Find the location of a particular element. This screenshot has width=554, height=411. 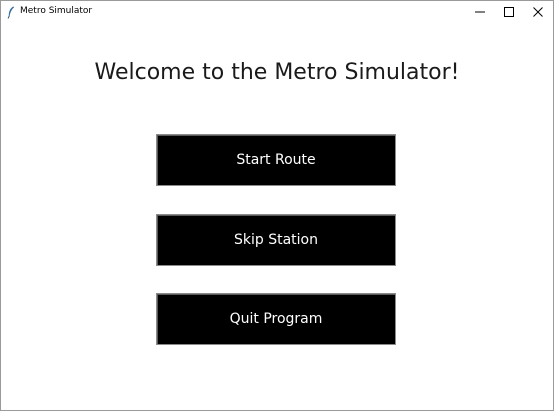

minimize-button is located at coordinates (480, 11).